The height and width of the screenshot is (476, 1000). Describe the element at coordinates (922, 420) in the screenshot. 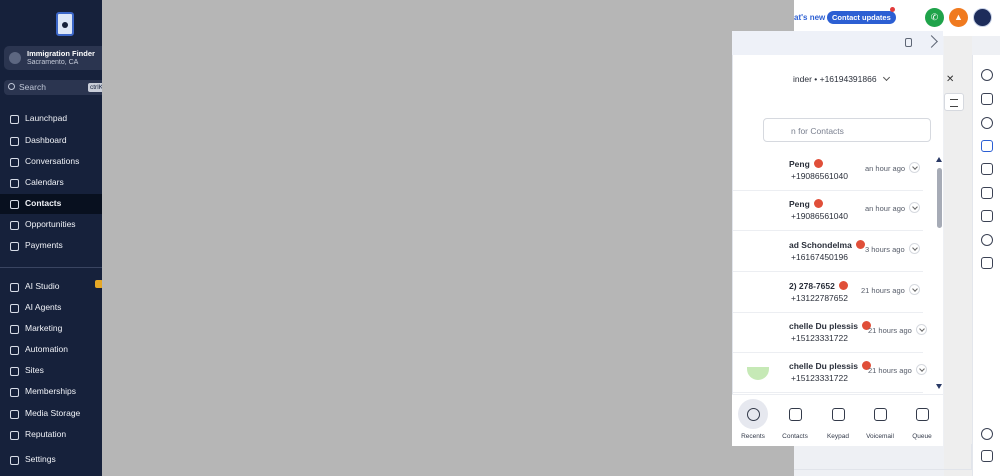

I see `tab-queue: Queue` at that location.